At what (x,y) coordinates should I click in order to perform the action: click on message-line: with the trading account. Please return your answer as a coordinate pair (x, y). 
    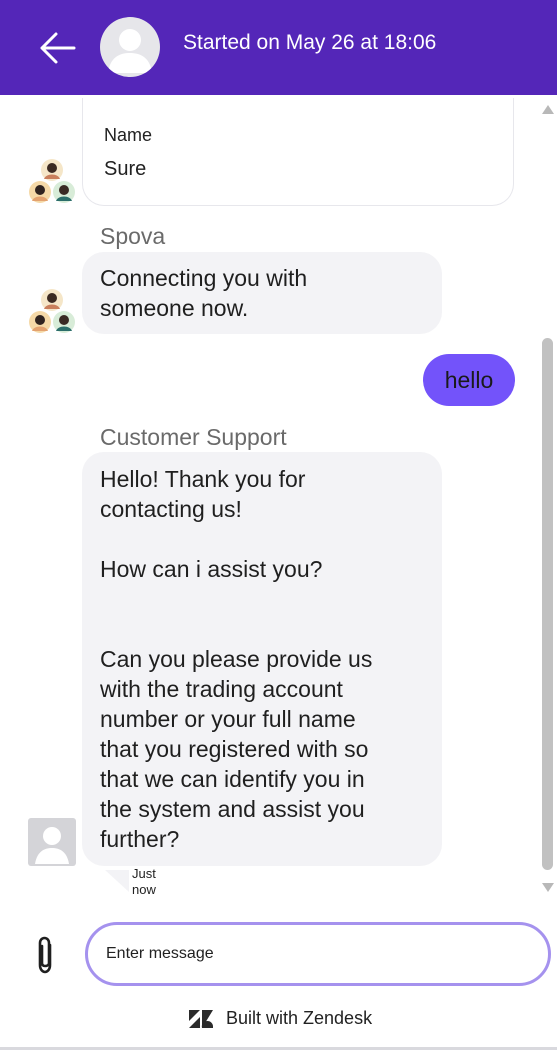
    Looking at the image, I should click on (221, 689).